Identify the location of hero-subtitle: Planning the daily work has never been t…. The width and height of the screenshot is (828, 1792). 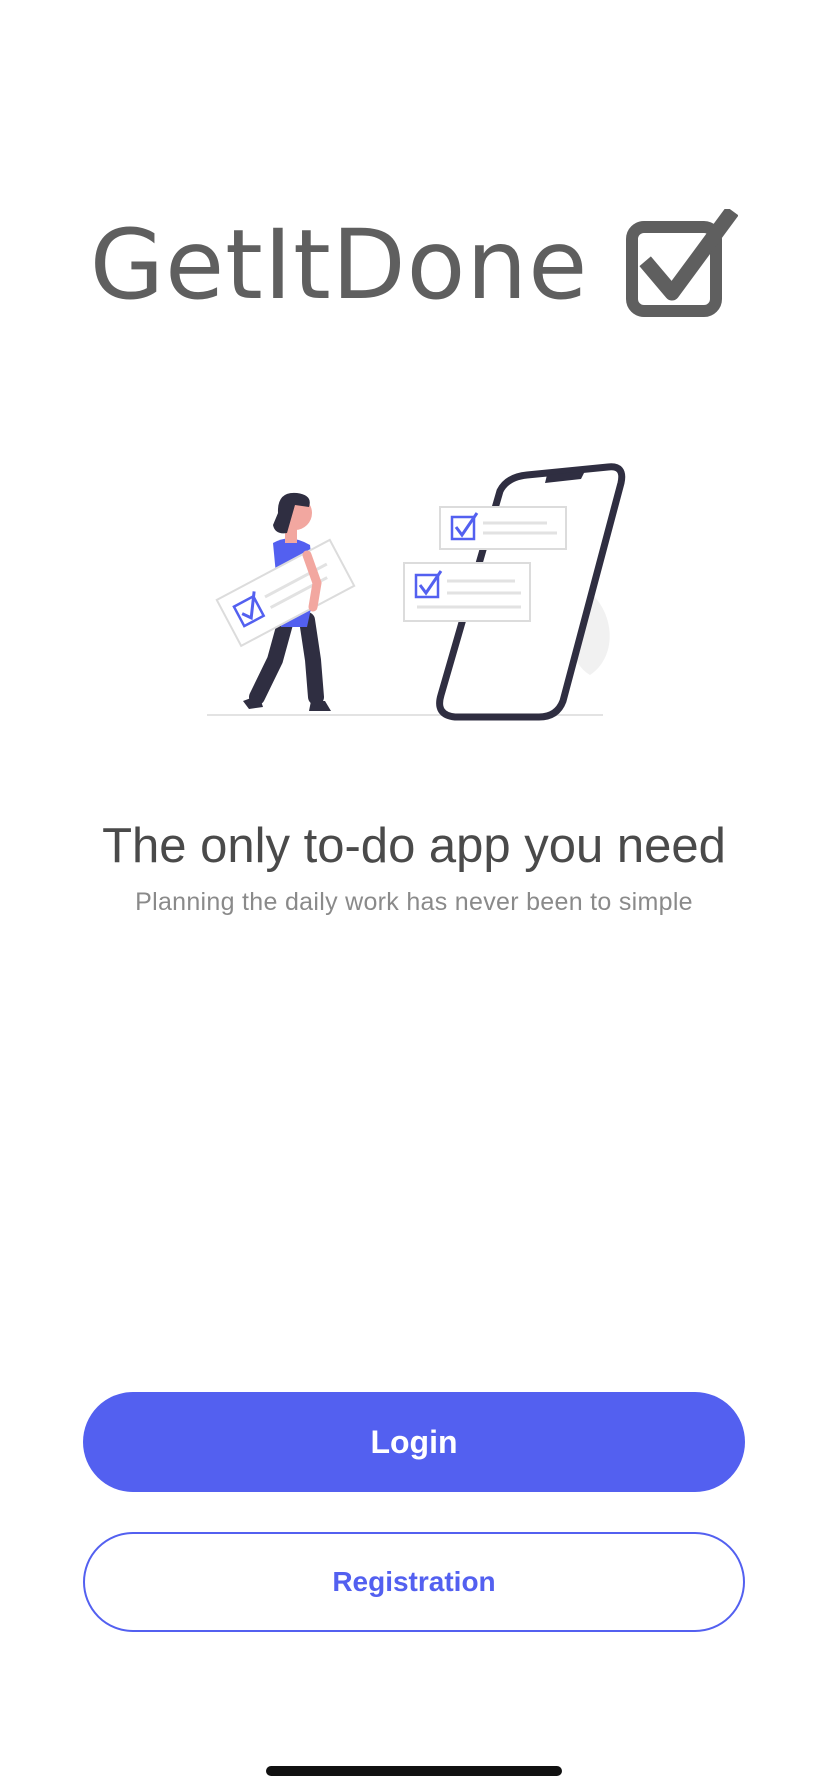
(414, 902).